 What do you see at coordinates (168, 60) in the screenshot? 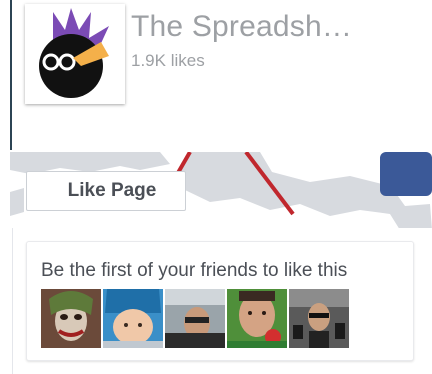
I see `like-count: 1.9K likes` at bounding box center [168, 60].